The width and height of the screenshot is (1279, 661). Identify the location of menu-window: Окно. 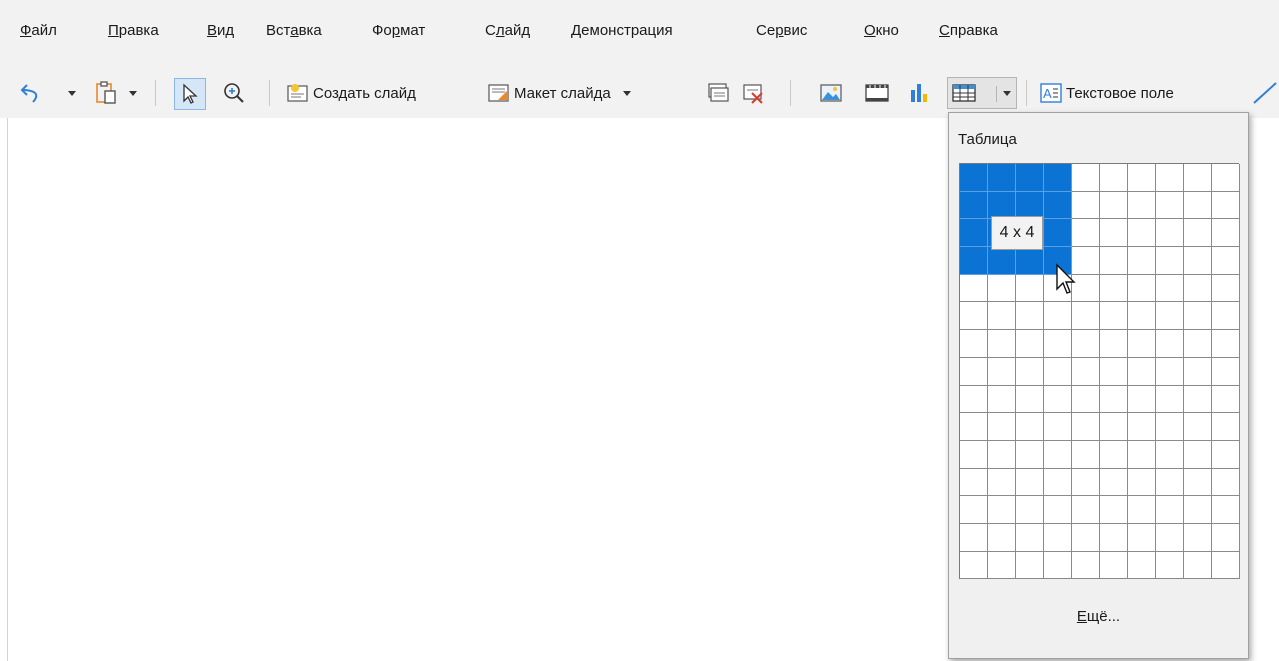
(881, 31).